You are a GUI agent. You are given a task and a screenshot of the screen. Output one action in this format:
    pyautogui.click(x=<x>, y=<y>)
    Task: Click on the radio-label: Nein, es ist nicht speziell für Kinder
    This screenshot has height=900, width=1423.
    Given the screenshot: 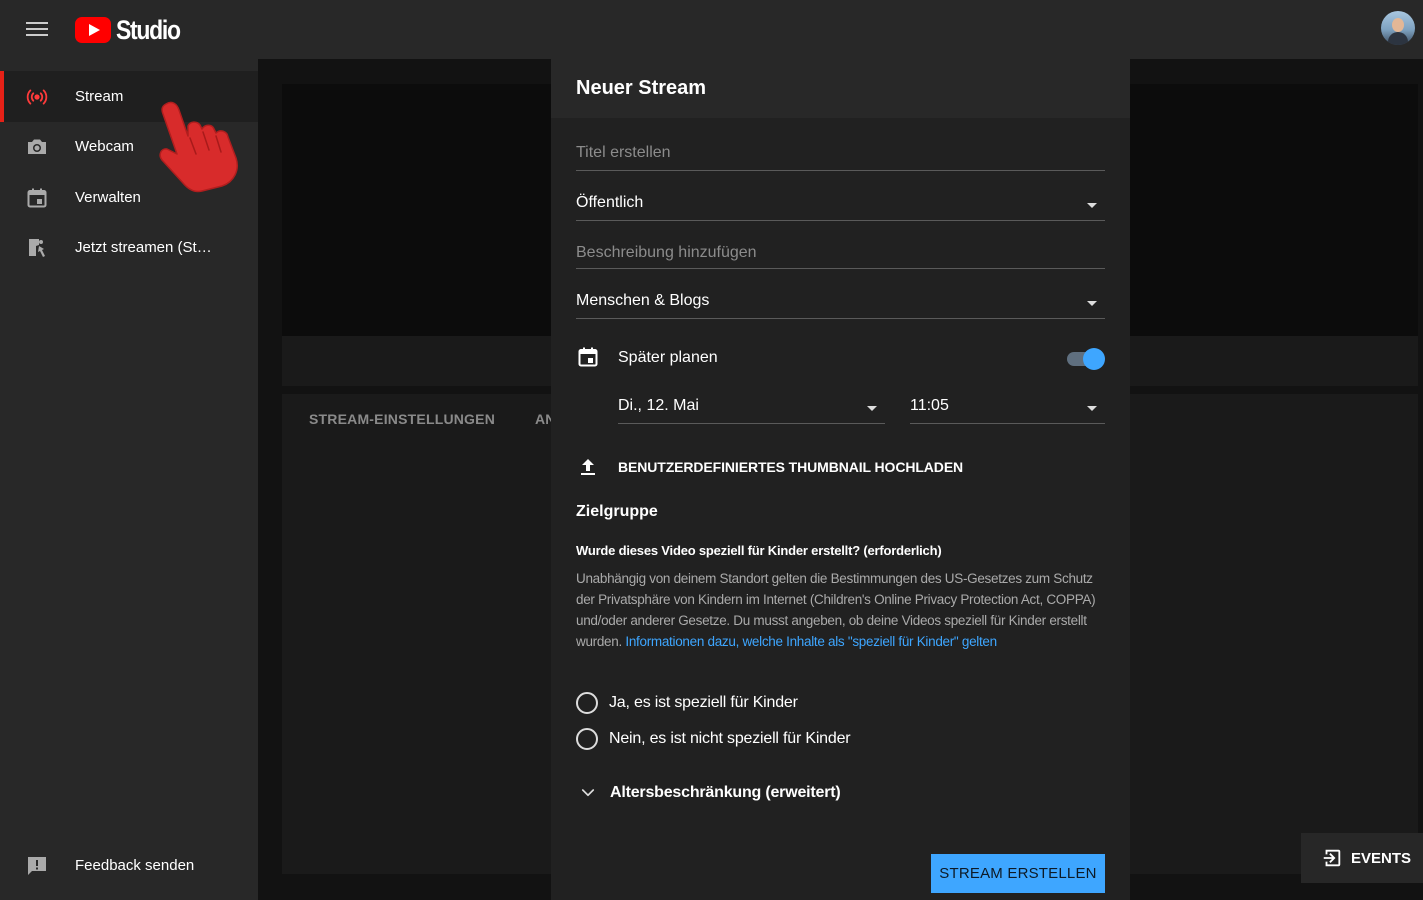 What is the action you would take?
    pyautogui.click(x=730, y=738)
    